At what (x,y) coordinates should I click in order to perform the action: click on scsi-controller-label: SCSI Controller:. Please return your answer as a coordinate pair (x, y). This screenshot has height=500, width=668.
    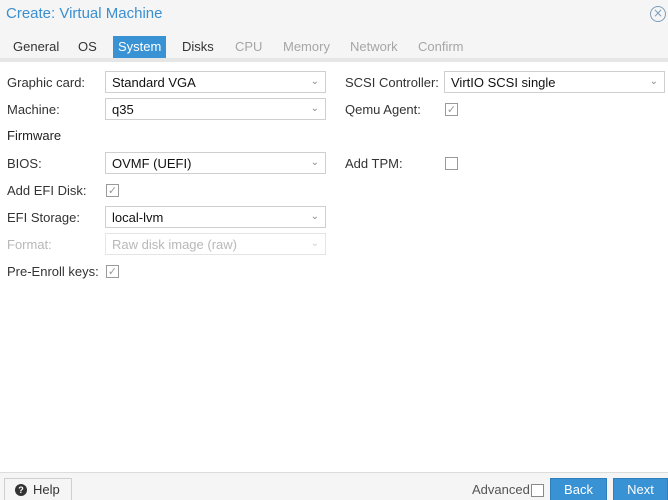
    Looking at the image, I should click on (392, 82).